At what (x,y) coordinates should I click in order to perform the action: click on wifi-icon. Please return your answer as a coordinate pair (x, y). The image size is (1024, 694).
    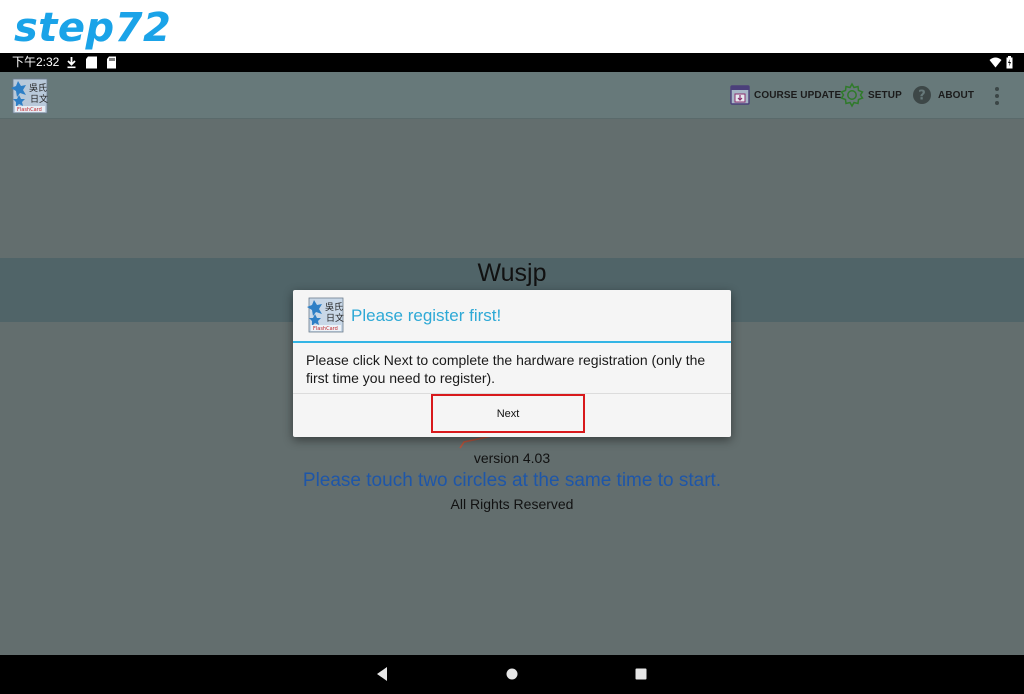
    Looking at the image, I should click on (995, 62).